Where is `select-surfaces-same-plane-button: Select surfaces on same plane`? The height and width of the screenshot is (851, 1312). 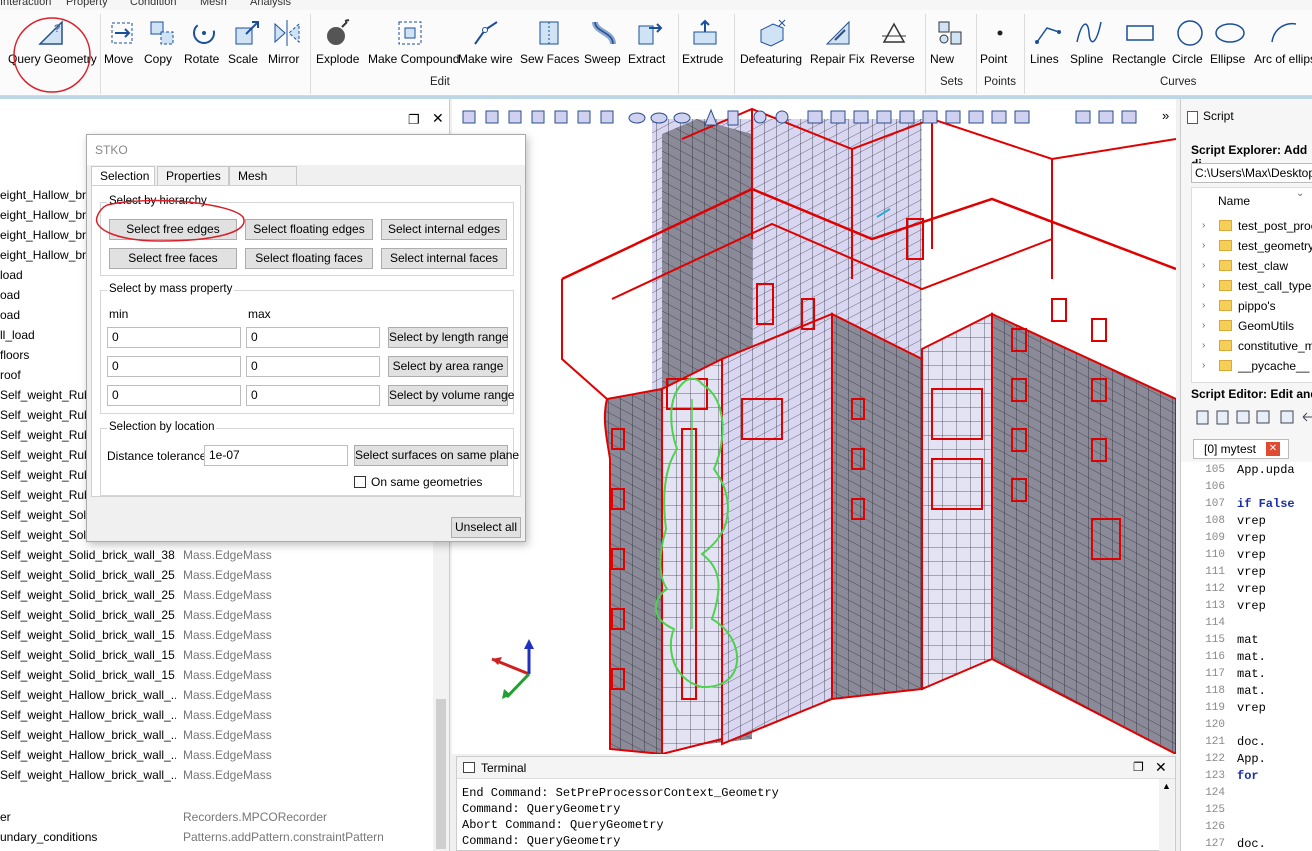 select-surfaces-same-plane-button: Select surfaces on same plane is located at coordinates (436, 455).